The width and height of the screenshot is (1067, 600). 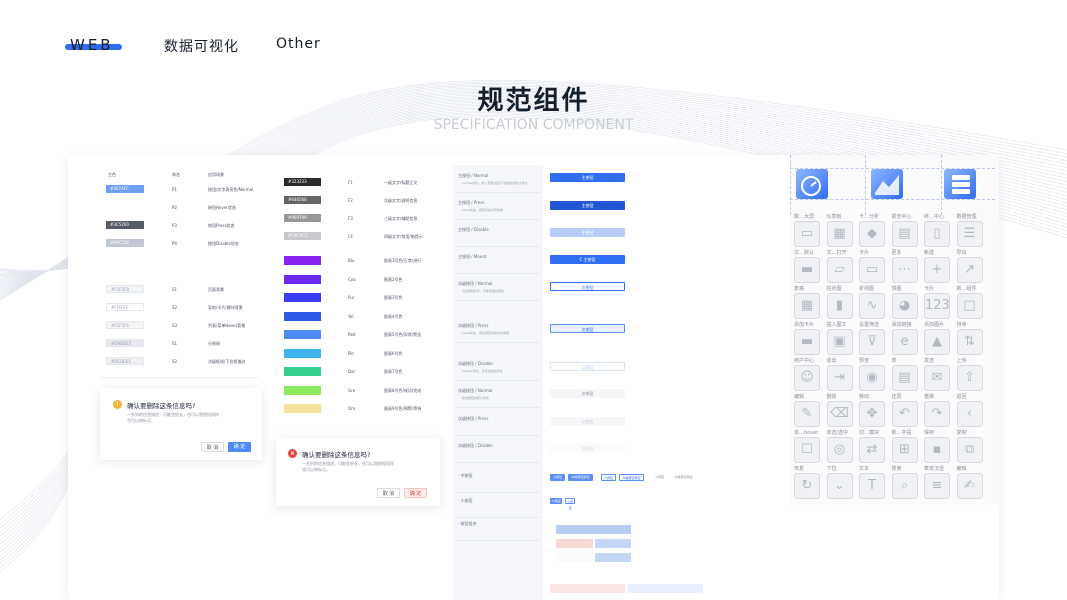 What do you see at coordinates (839, 486) in the screenshot?
I see `dropdown-icon: ⌄` at bounding box center [839, 486].